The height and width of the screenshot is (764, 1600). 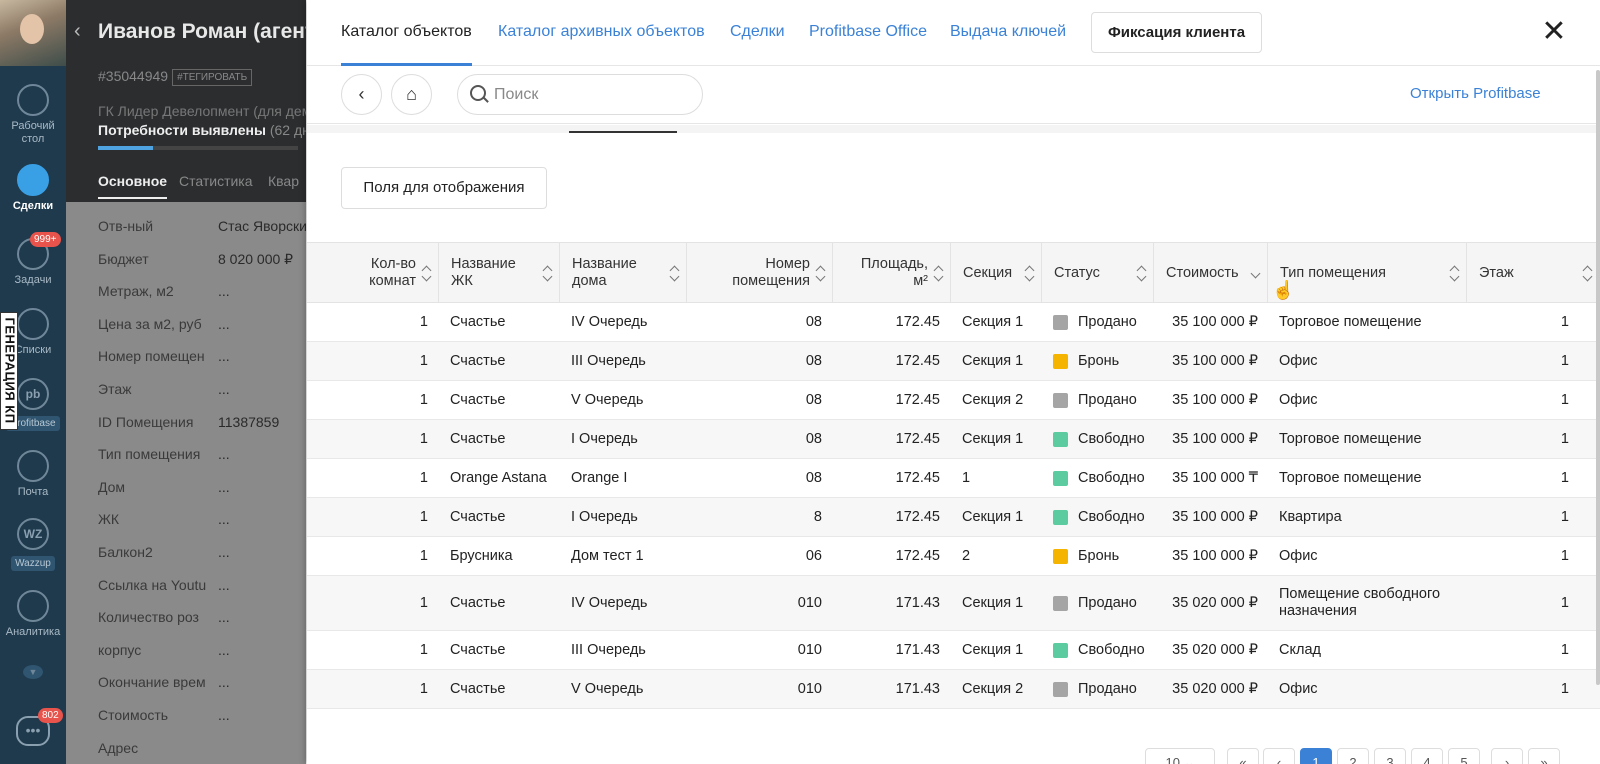 I want to click on deal-field: ID Помещения 11387859, so click(x=202, y=422).